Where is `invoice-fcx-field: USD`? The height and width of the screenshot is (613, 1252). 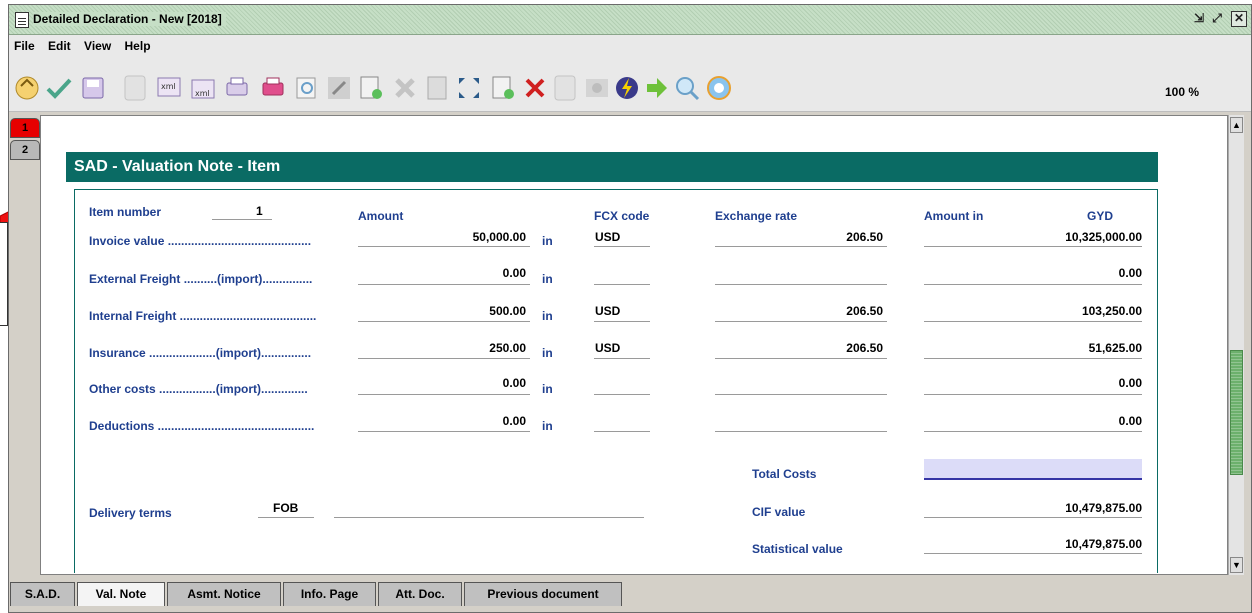
invoice-fcx-field: USD is located at coordinates (607, 237).